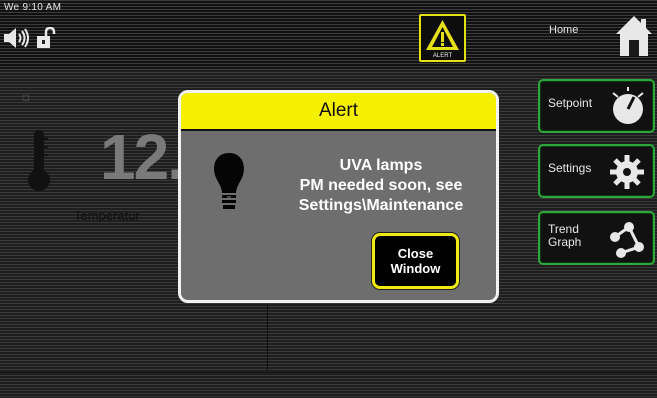 This screenshot has height=398, width=657. I want to click on house-icon, so click(634, 36).